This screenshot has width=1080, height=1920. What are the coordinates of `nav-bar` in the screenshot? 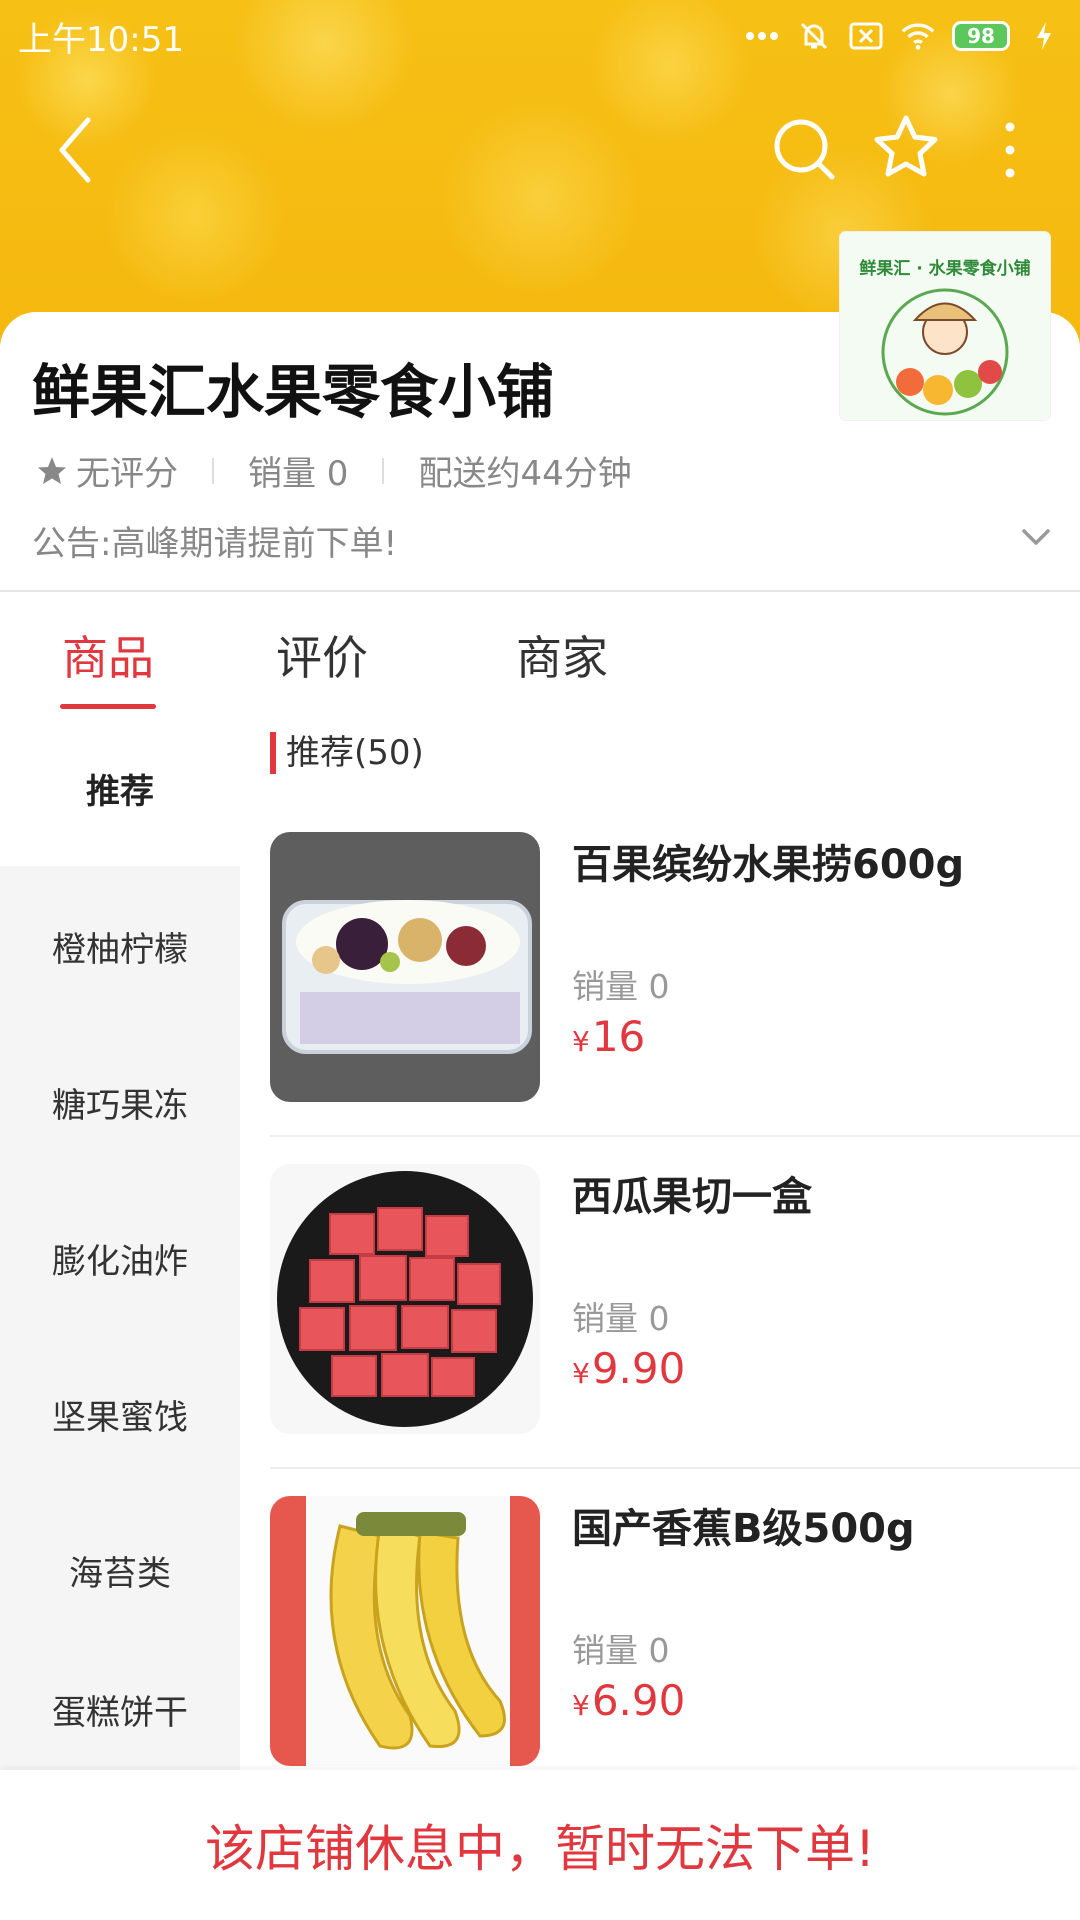 It's located at (540, 150).